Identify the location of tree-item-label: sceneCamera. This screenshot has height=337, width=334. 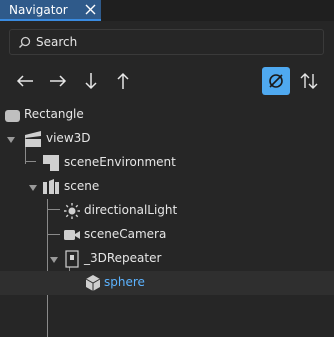
(125, 234).